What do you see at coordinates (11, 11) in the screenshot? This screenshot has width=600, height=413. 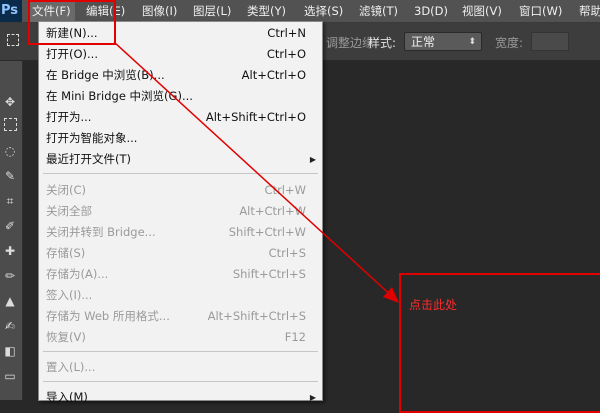 I see `photoshop-logo: Ps` at bounding box center [11, 11].